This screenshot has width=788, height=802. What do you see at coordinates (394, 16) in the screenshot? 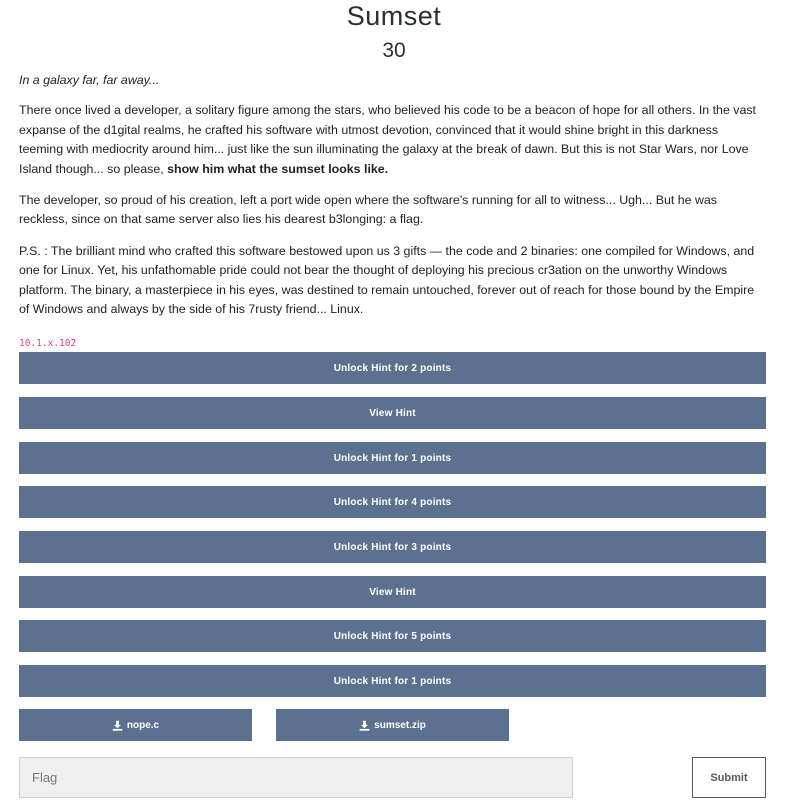
I see `challenge-title: Sumset` at bounding box center [394, 16].